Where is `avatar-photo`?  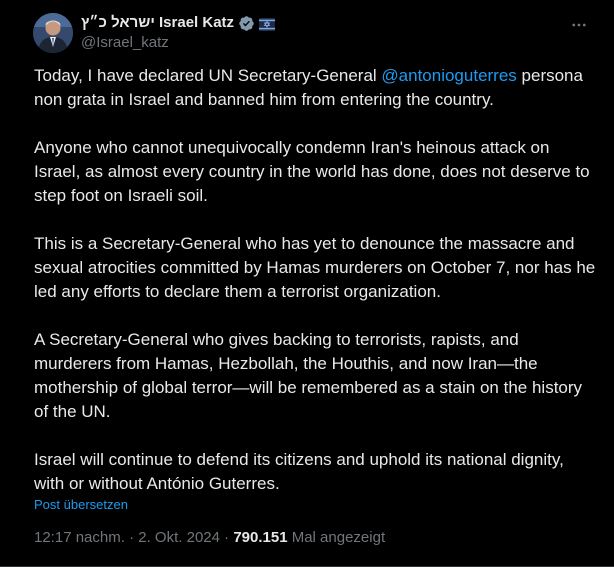
avatar-photo is located at coordinates (53, 33).